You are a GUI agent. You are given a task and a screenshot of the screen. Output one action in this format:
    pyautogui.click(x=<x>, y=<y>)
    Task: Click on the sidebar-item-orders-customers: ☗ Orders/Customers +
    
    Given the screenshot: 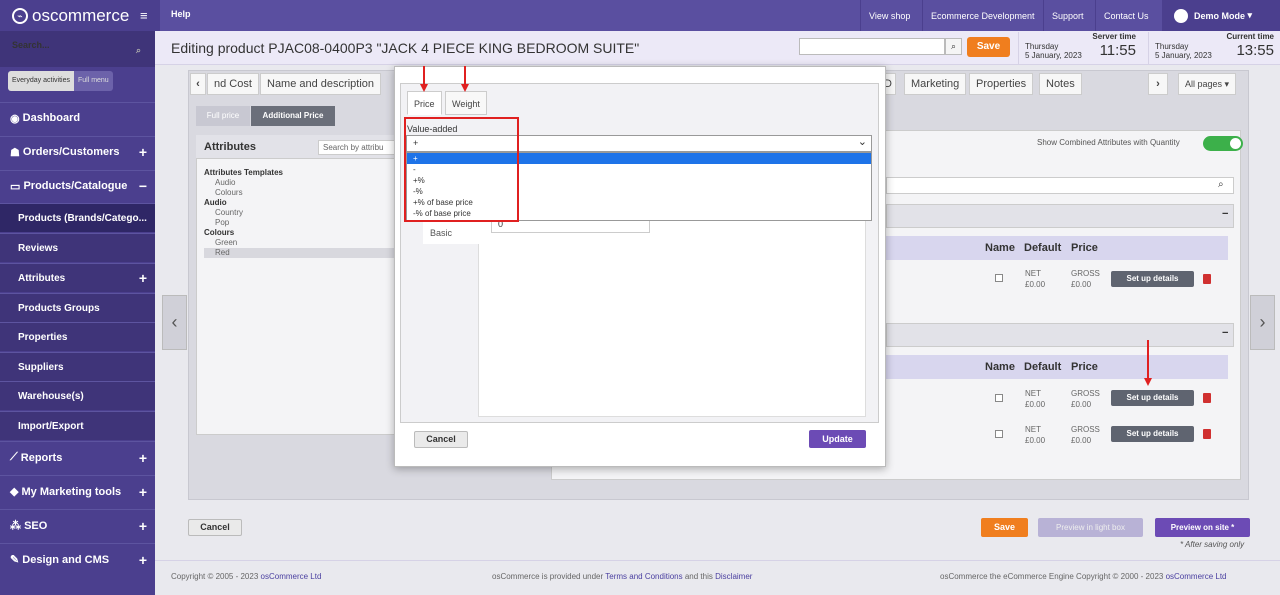 What is the action you would take?
    pyautogui.click(x=77, y=151)
    